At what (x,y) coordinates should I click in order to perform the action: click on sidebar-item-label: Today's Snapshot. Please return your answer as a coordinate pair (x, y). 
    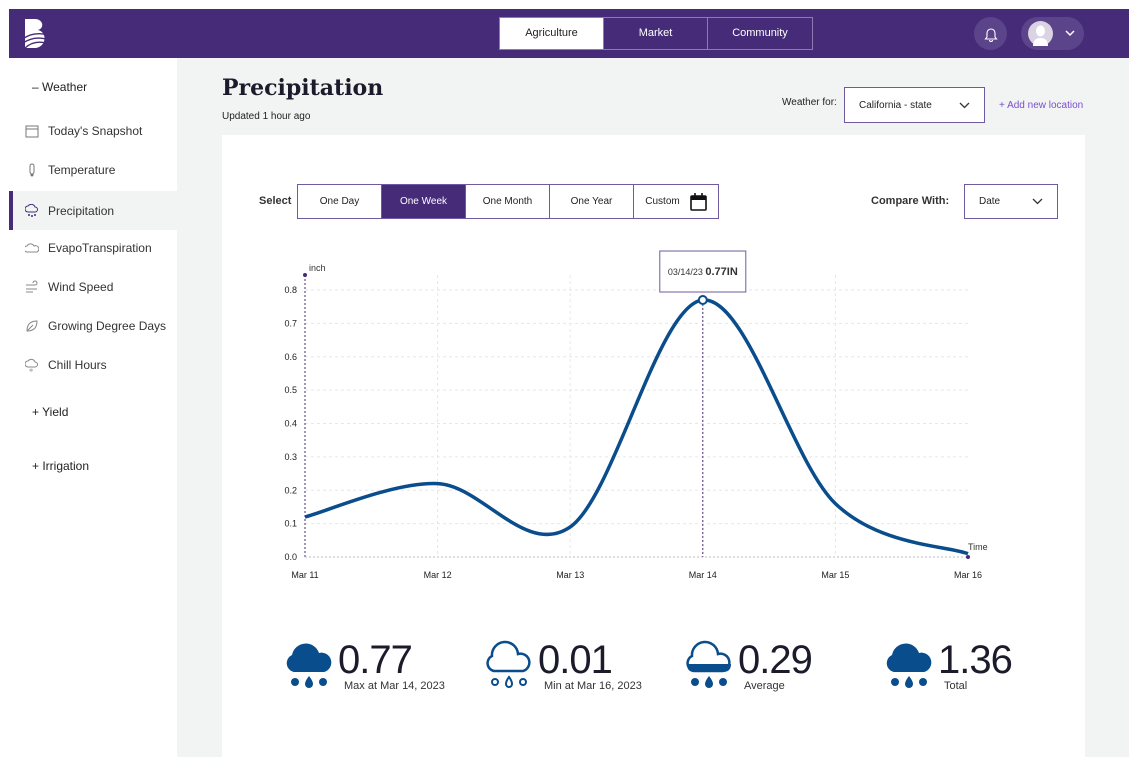
    Looking at the image, I should click on (95, 131).